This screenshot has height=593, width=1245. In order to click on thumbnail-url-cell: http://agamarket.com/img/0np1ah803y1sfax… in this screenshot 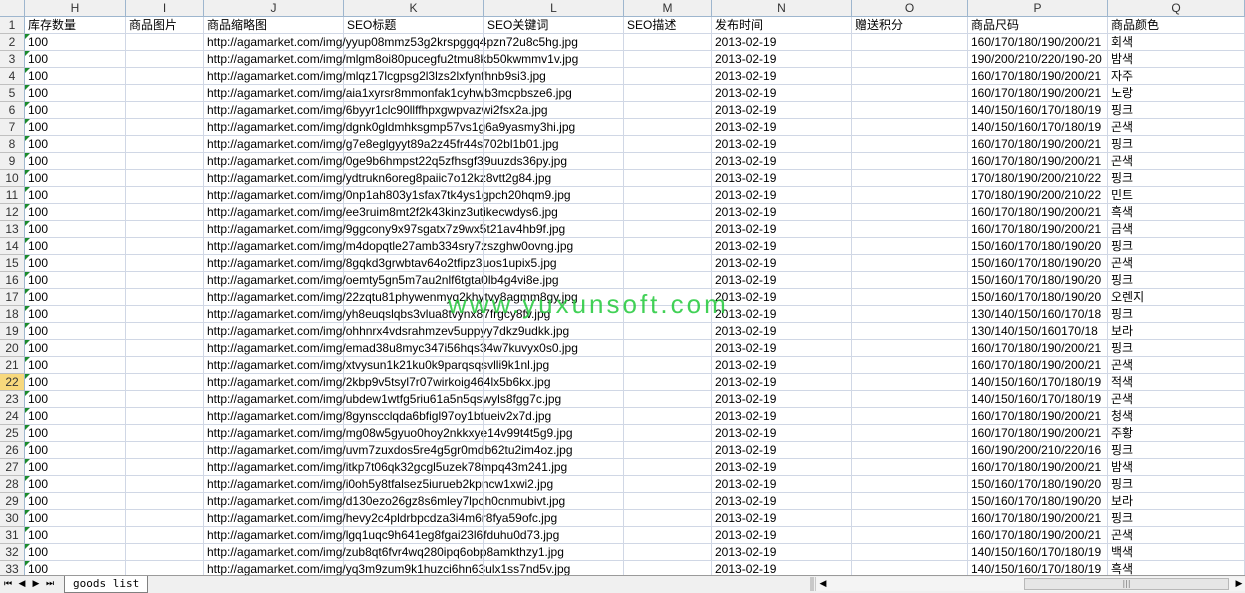, I will do `click(387, 195)`.